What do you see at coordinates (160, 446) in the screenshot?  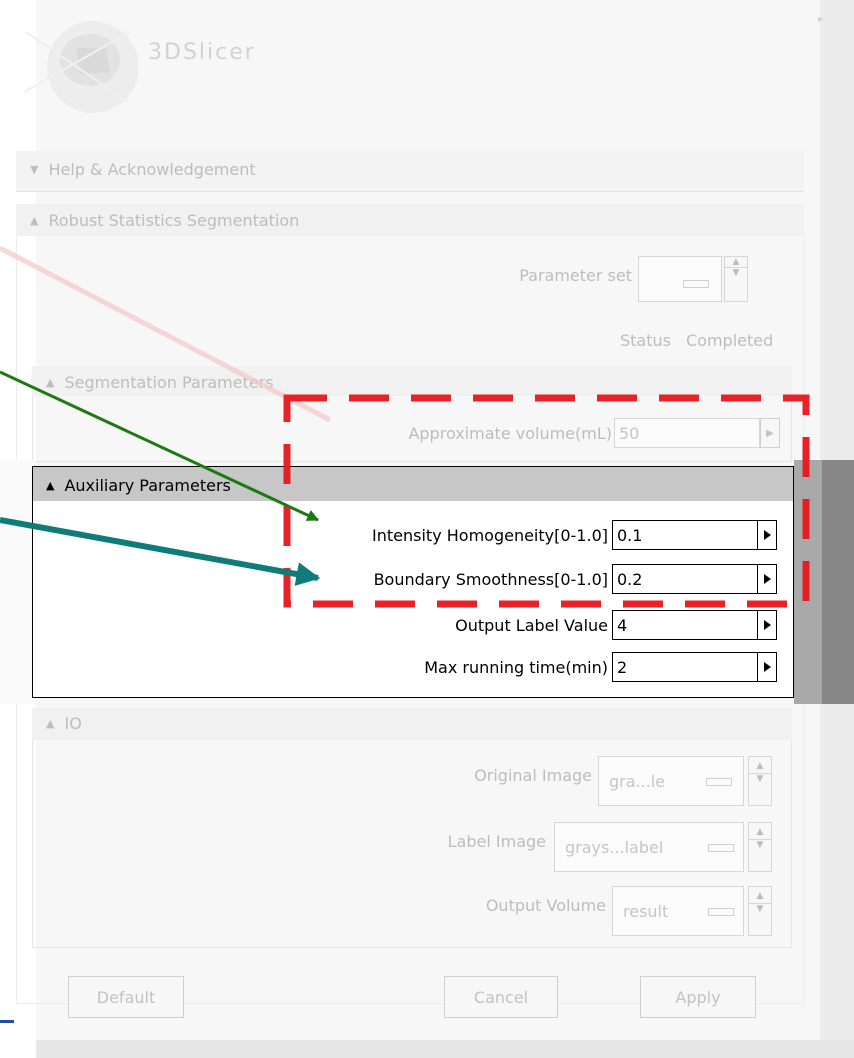 I see `green-arrow` at bounding box center [160, 446].